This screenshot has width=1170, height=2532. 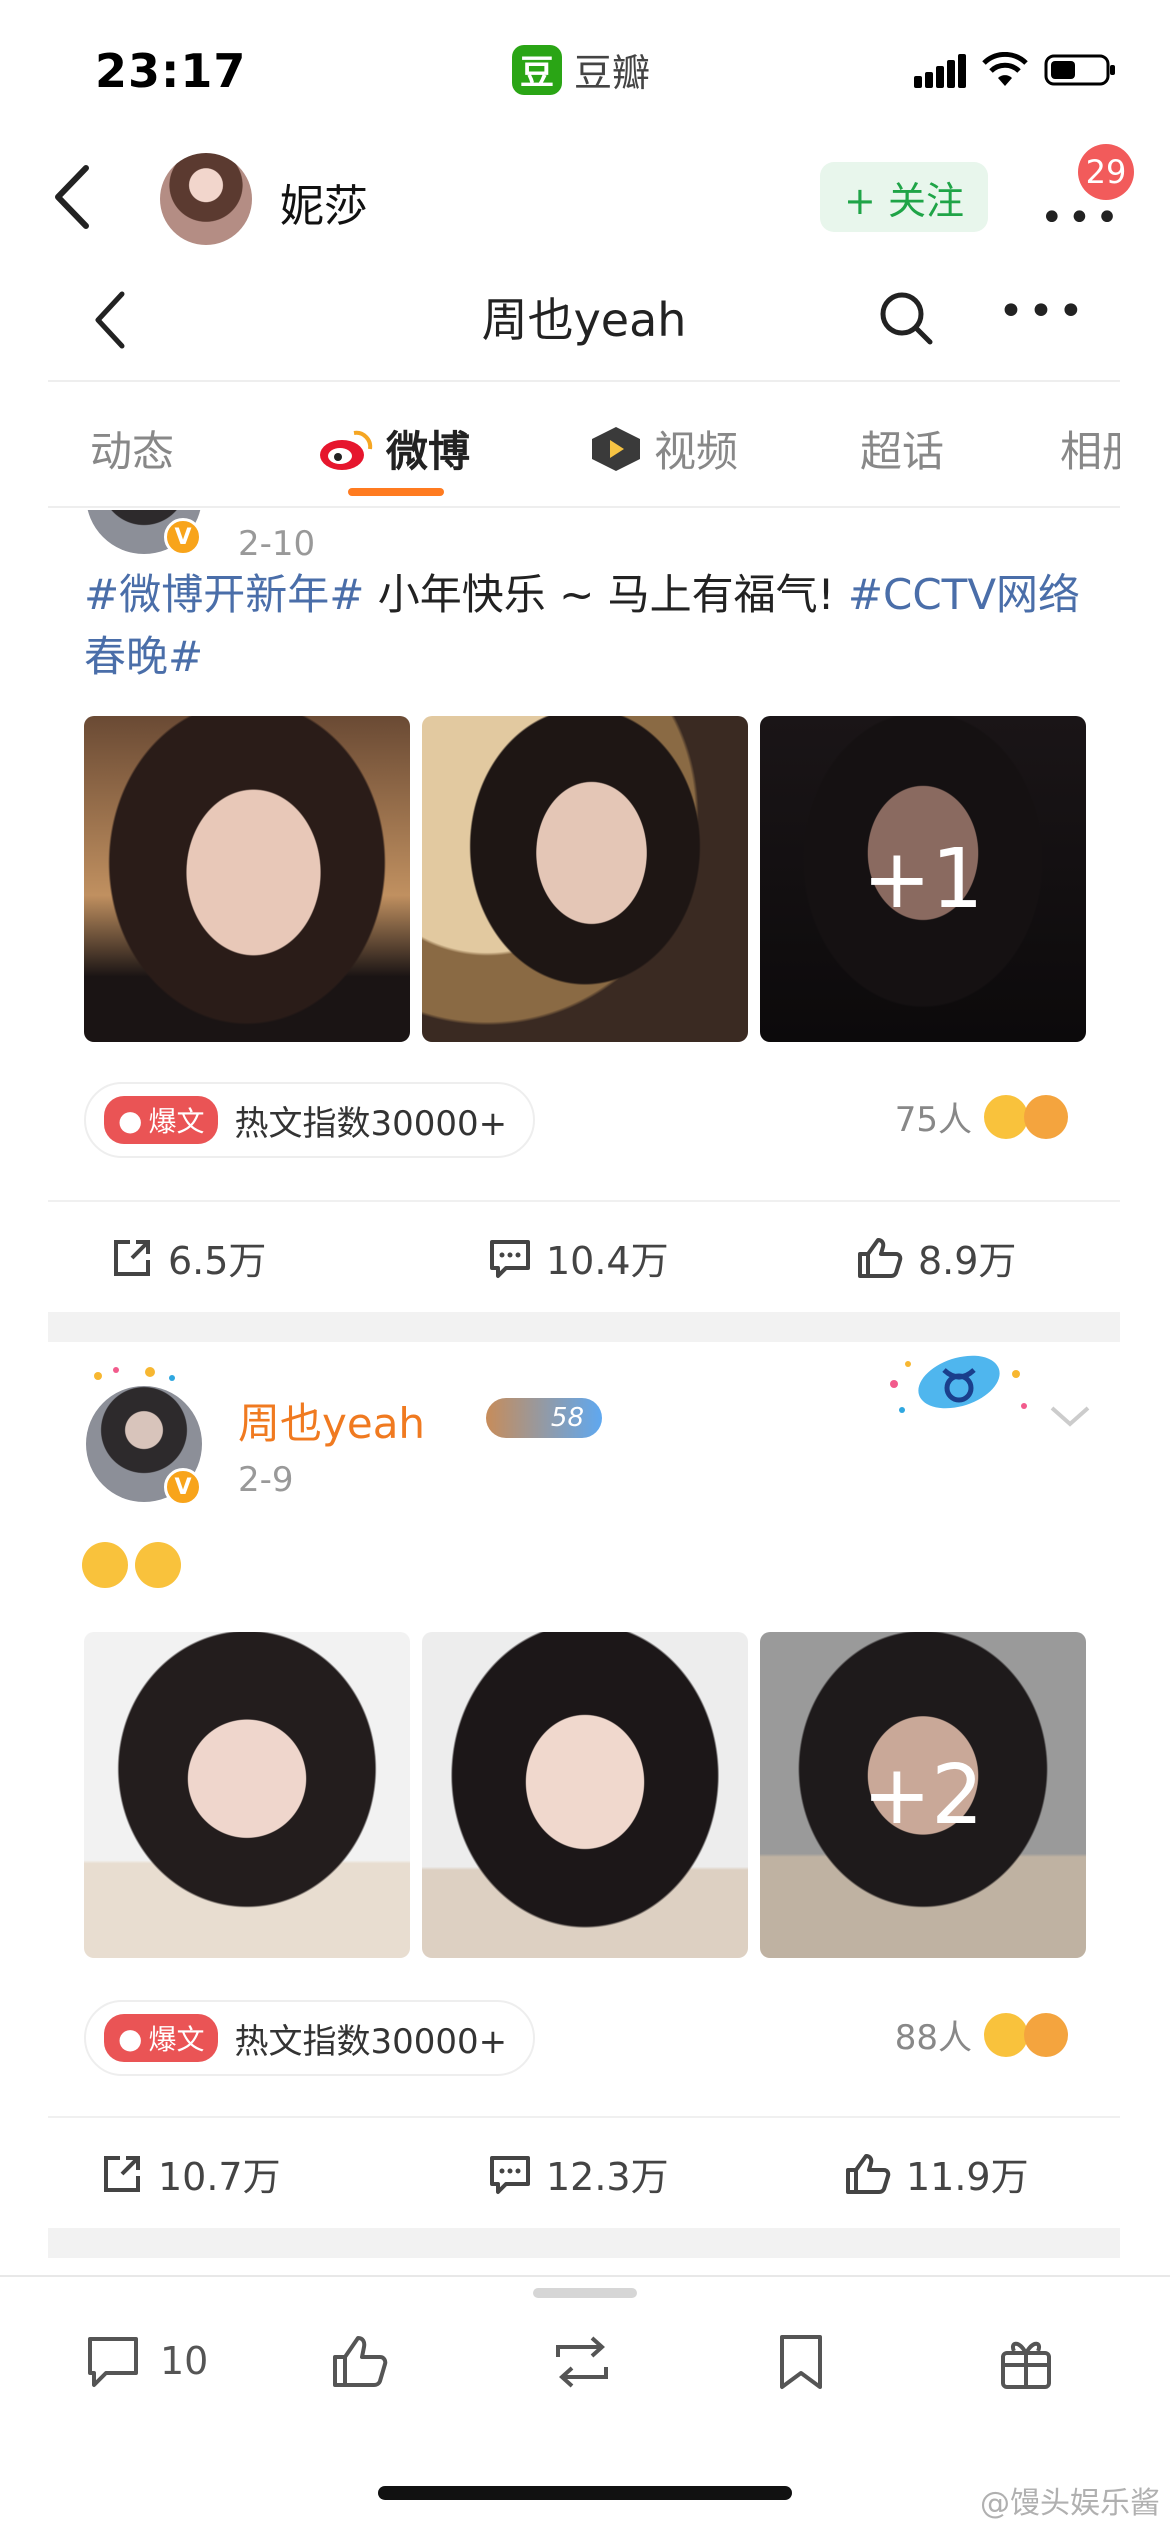 I want to click on level-number: 58, so click(x=567, y=1418).